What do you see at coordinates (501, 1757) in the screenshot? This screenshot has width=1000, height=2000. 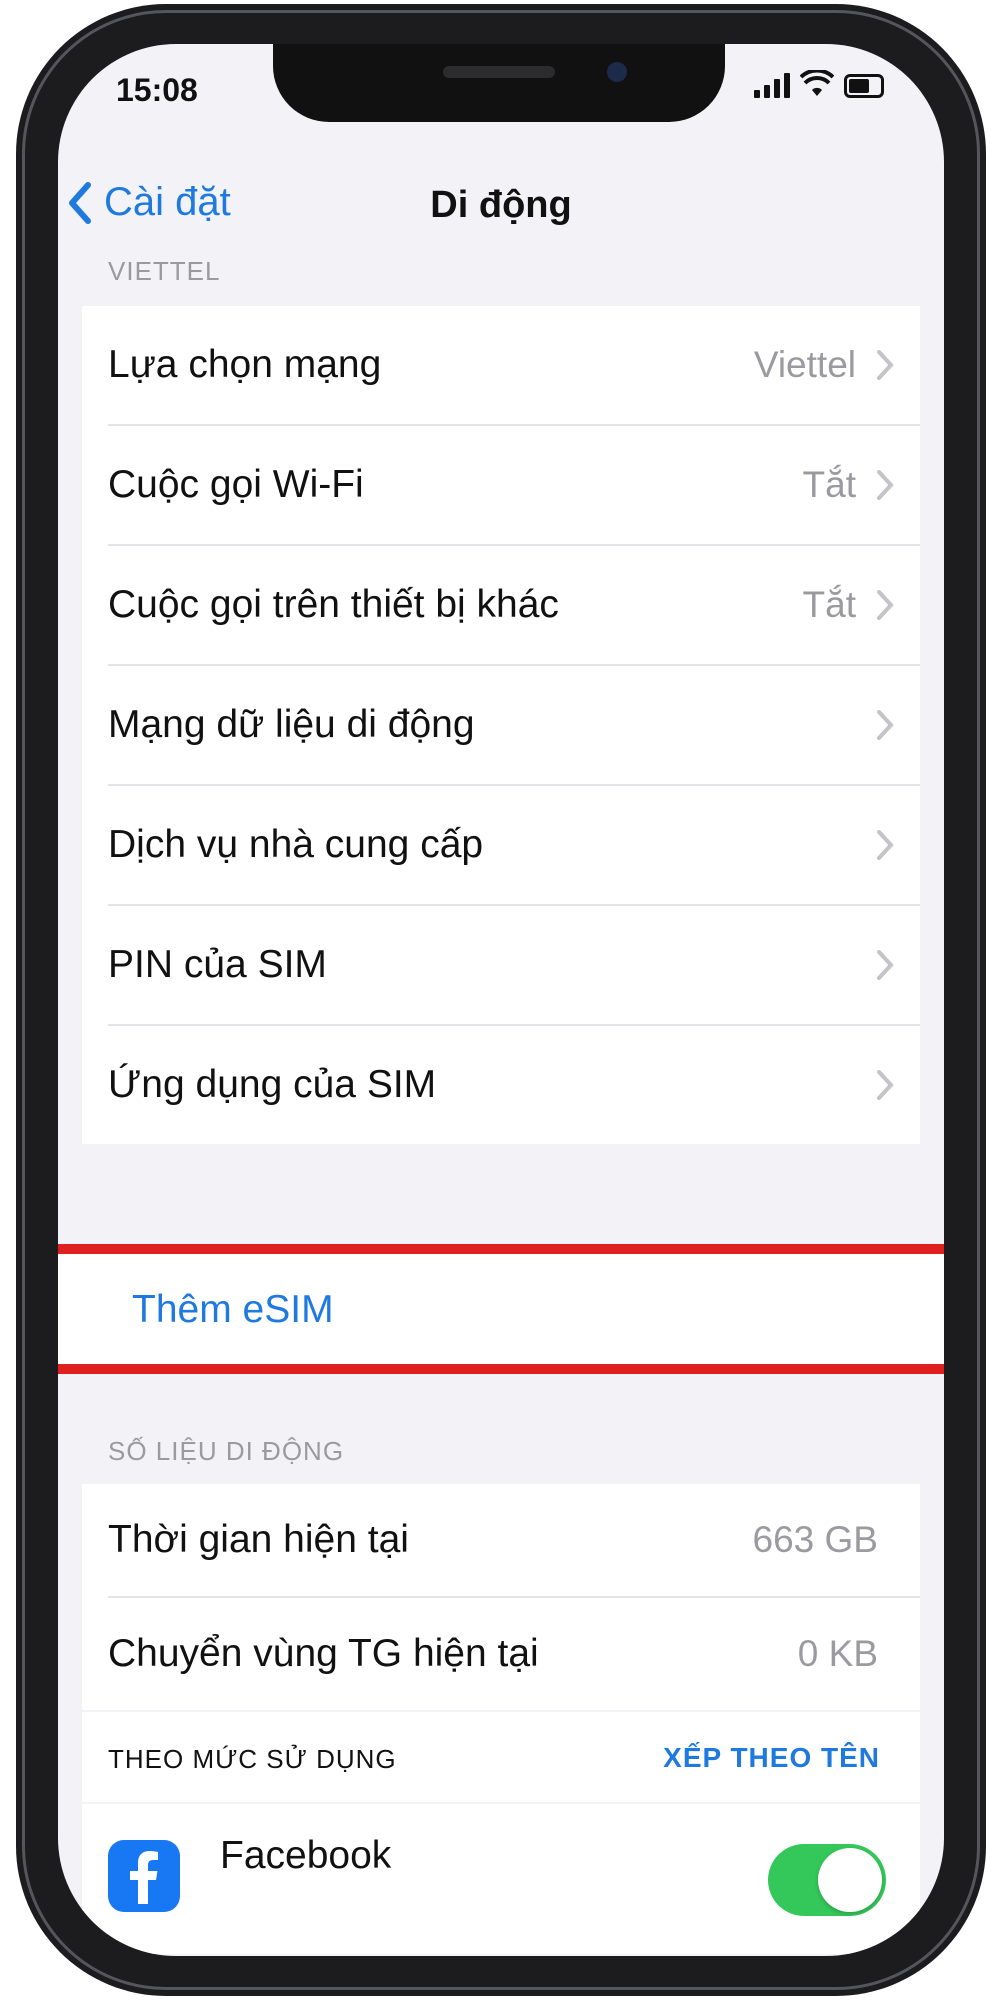 I see `sort-header: THEO MỨC SỬ DỤNG XẾP THEO TÊN` at bounding box center [501, 1757].